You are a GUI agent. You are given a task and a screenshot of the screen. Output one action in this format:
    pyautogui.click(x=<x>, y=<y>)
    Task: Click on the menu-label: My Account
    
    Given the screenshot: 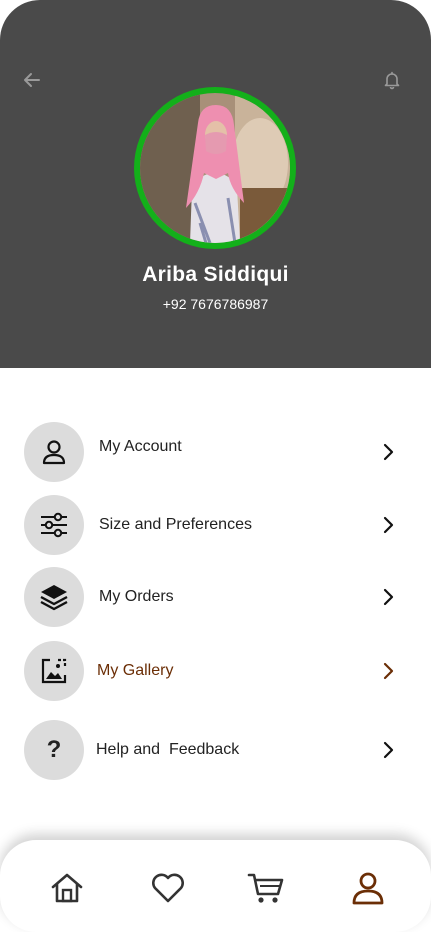 What is the action you would take?
    pyautogui.click(x=140, y=446)
    